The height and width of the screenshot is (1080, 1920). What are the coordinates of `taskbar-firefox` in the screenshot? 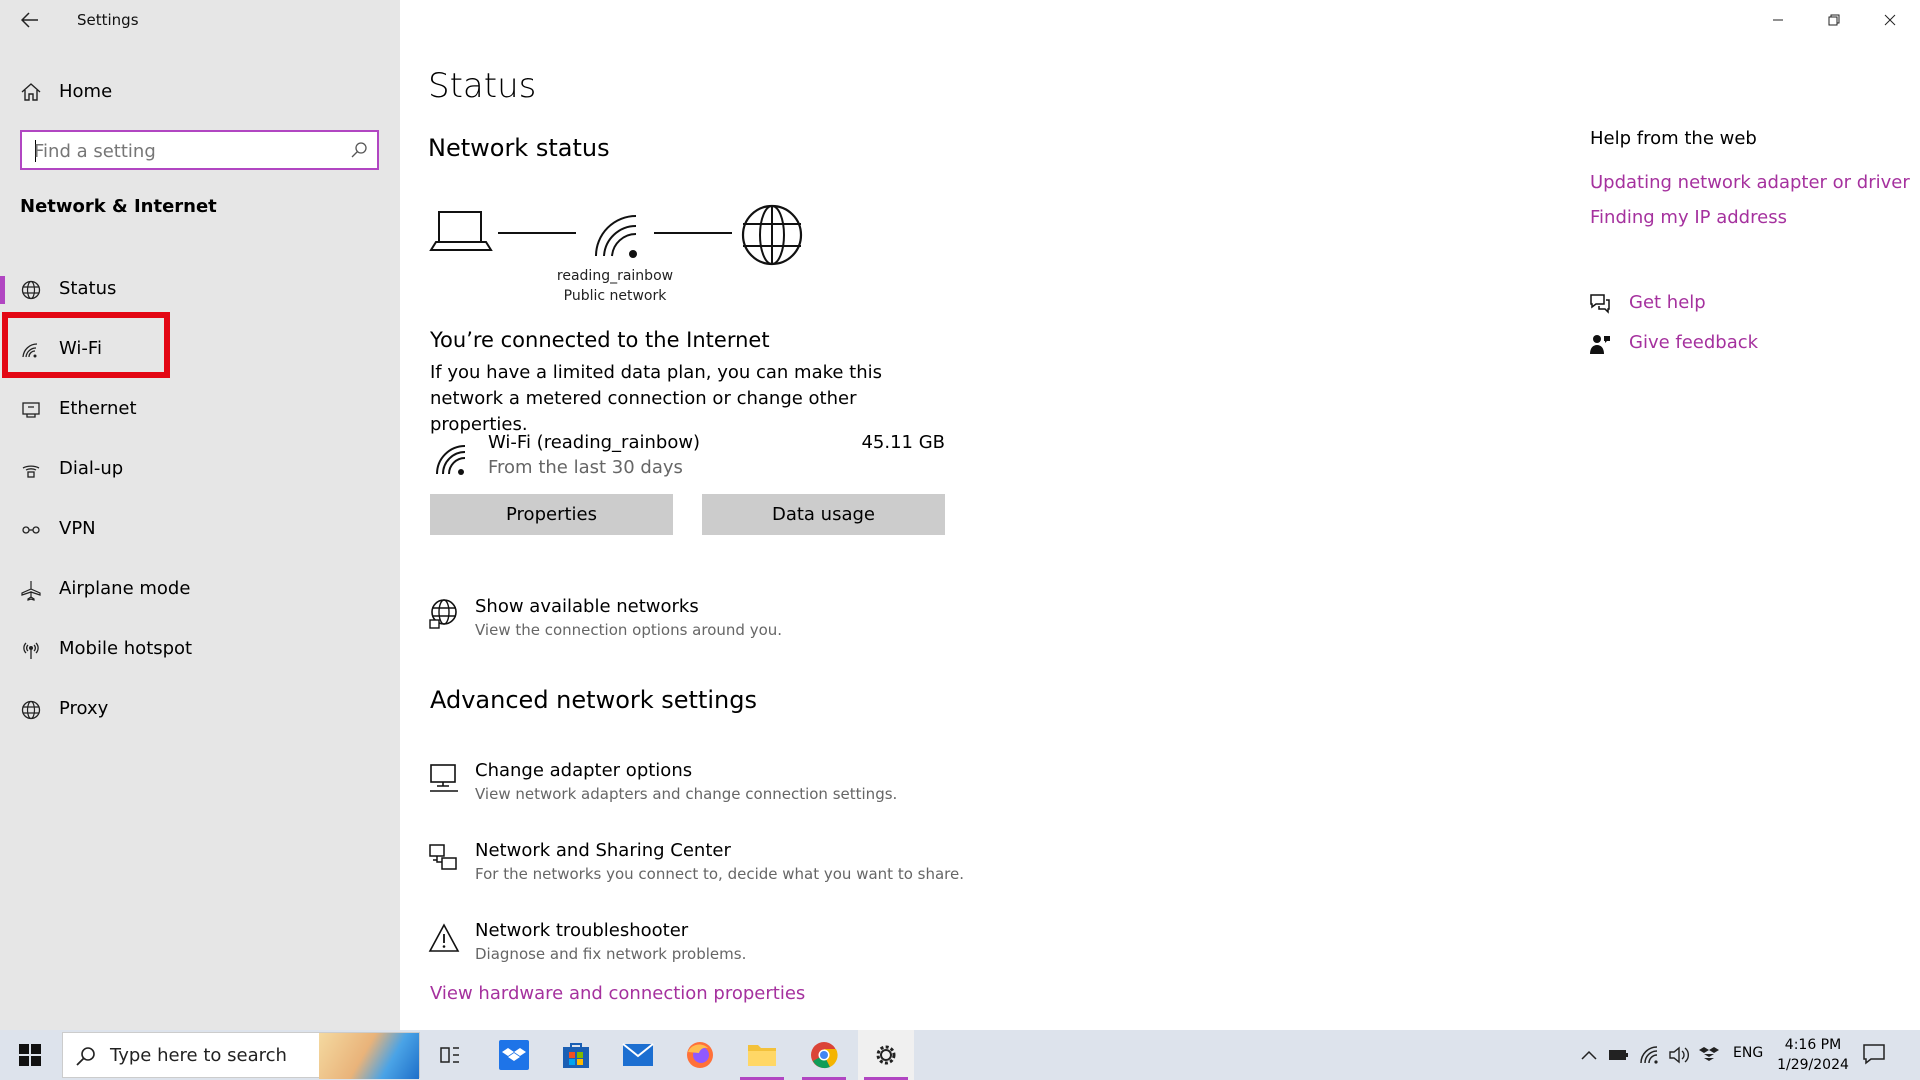 It's located at (700, 1055).